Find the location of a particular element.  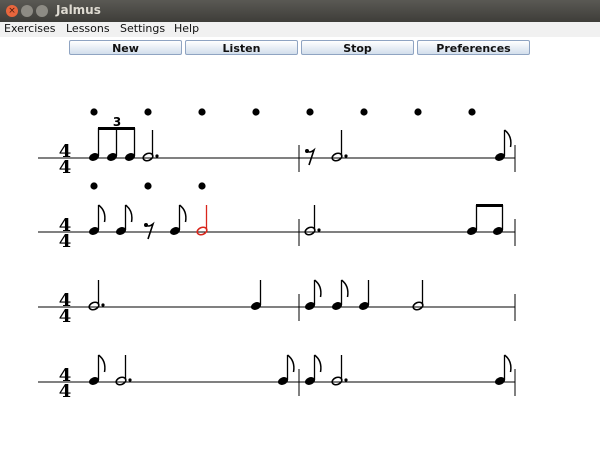

window-title: Jalmus is located at coordinates (78, 10).